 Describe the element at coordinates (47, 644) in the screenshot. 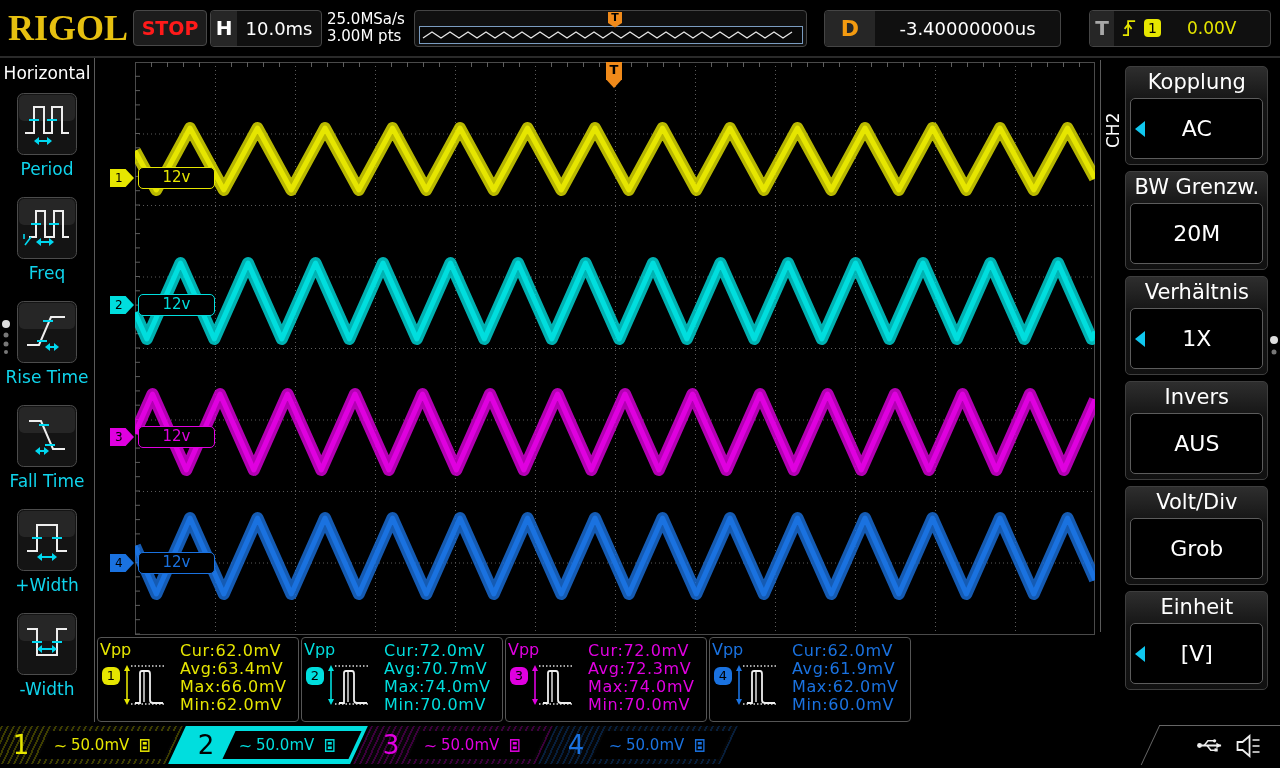

I see `negative-width-icon` at that location.